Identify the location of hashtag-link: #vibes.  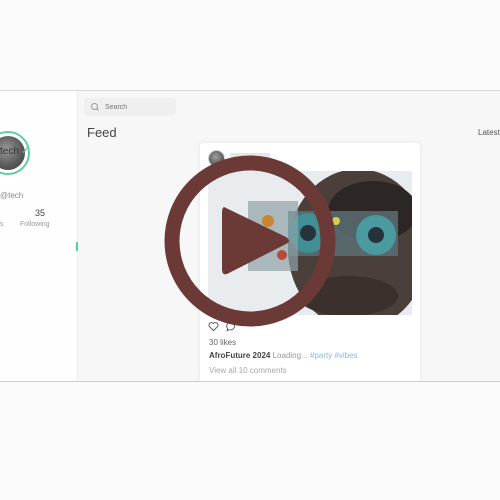
(345, 355).